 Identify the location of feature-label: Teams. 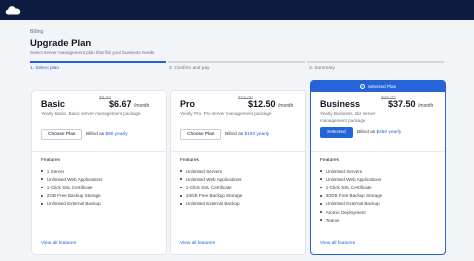
(332, 220).